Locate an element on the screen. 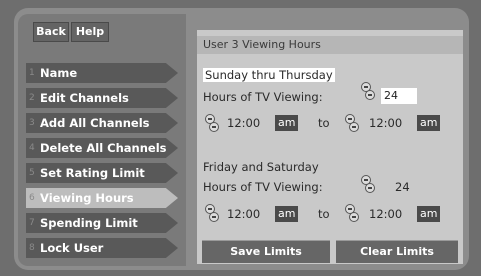  weekday-end-stepper is located at coordinates (352, 124).